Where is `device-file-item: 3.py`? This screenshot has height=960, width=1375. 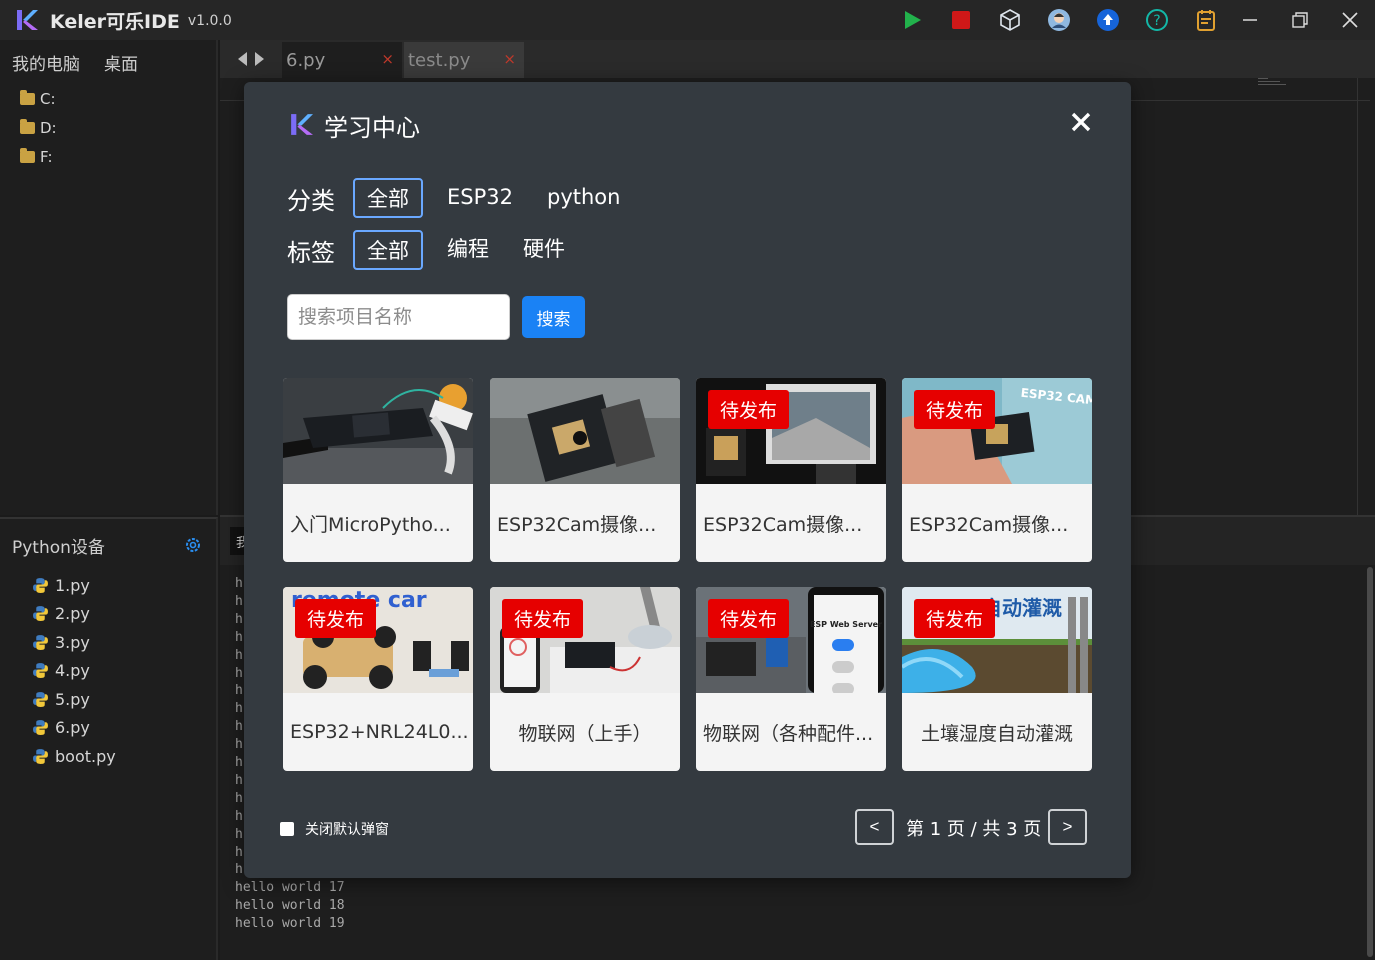
device-file-item: 3.py is located at coordinates (108, 642).